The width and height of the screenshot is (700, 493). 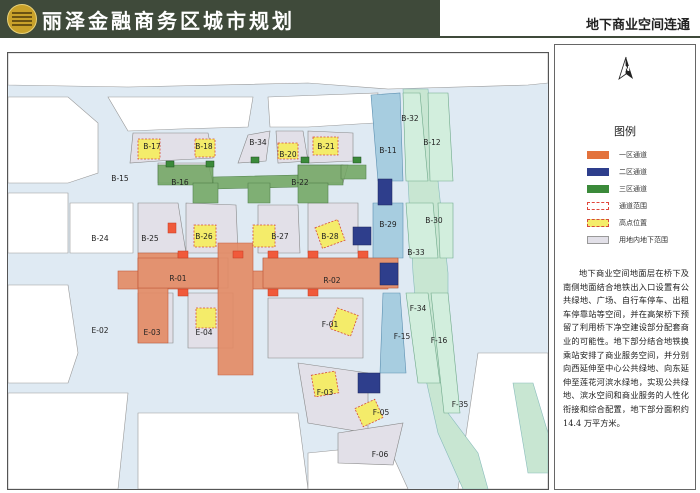 What do you see at coordinates (300, 182) in the screenshot?
I see `parcel-label: B-22` at bounding box center [300, 182].